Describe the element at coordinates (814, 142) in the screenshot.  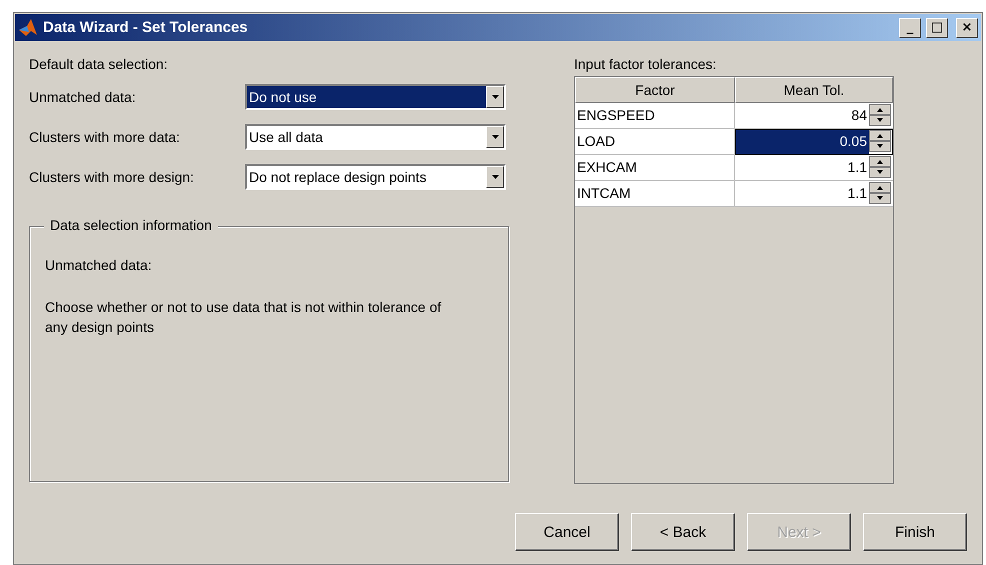
I see `spinner-field: 0.05` at that location.